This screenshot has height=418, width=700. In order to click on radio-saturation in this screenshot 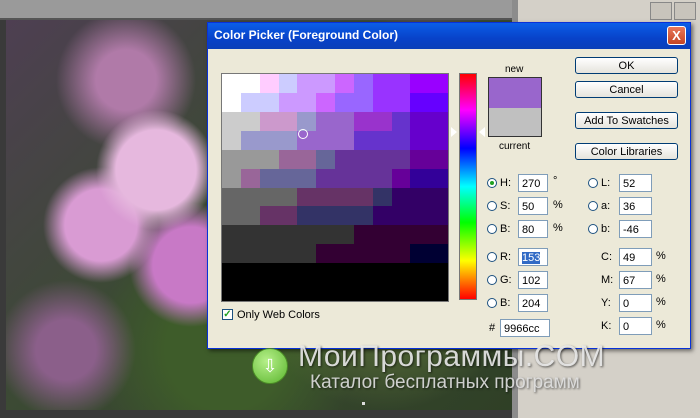, I will do `click(492, 206)`.